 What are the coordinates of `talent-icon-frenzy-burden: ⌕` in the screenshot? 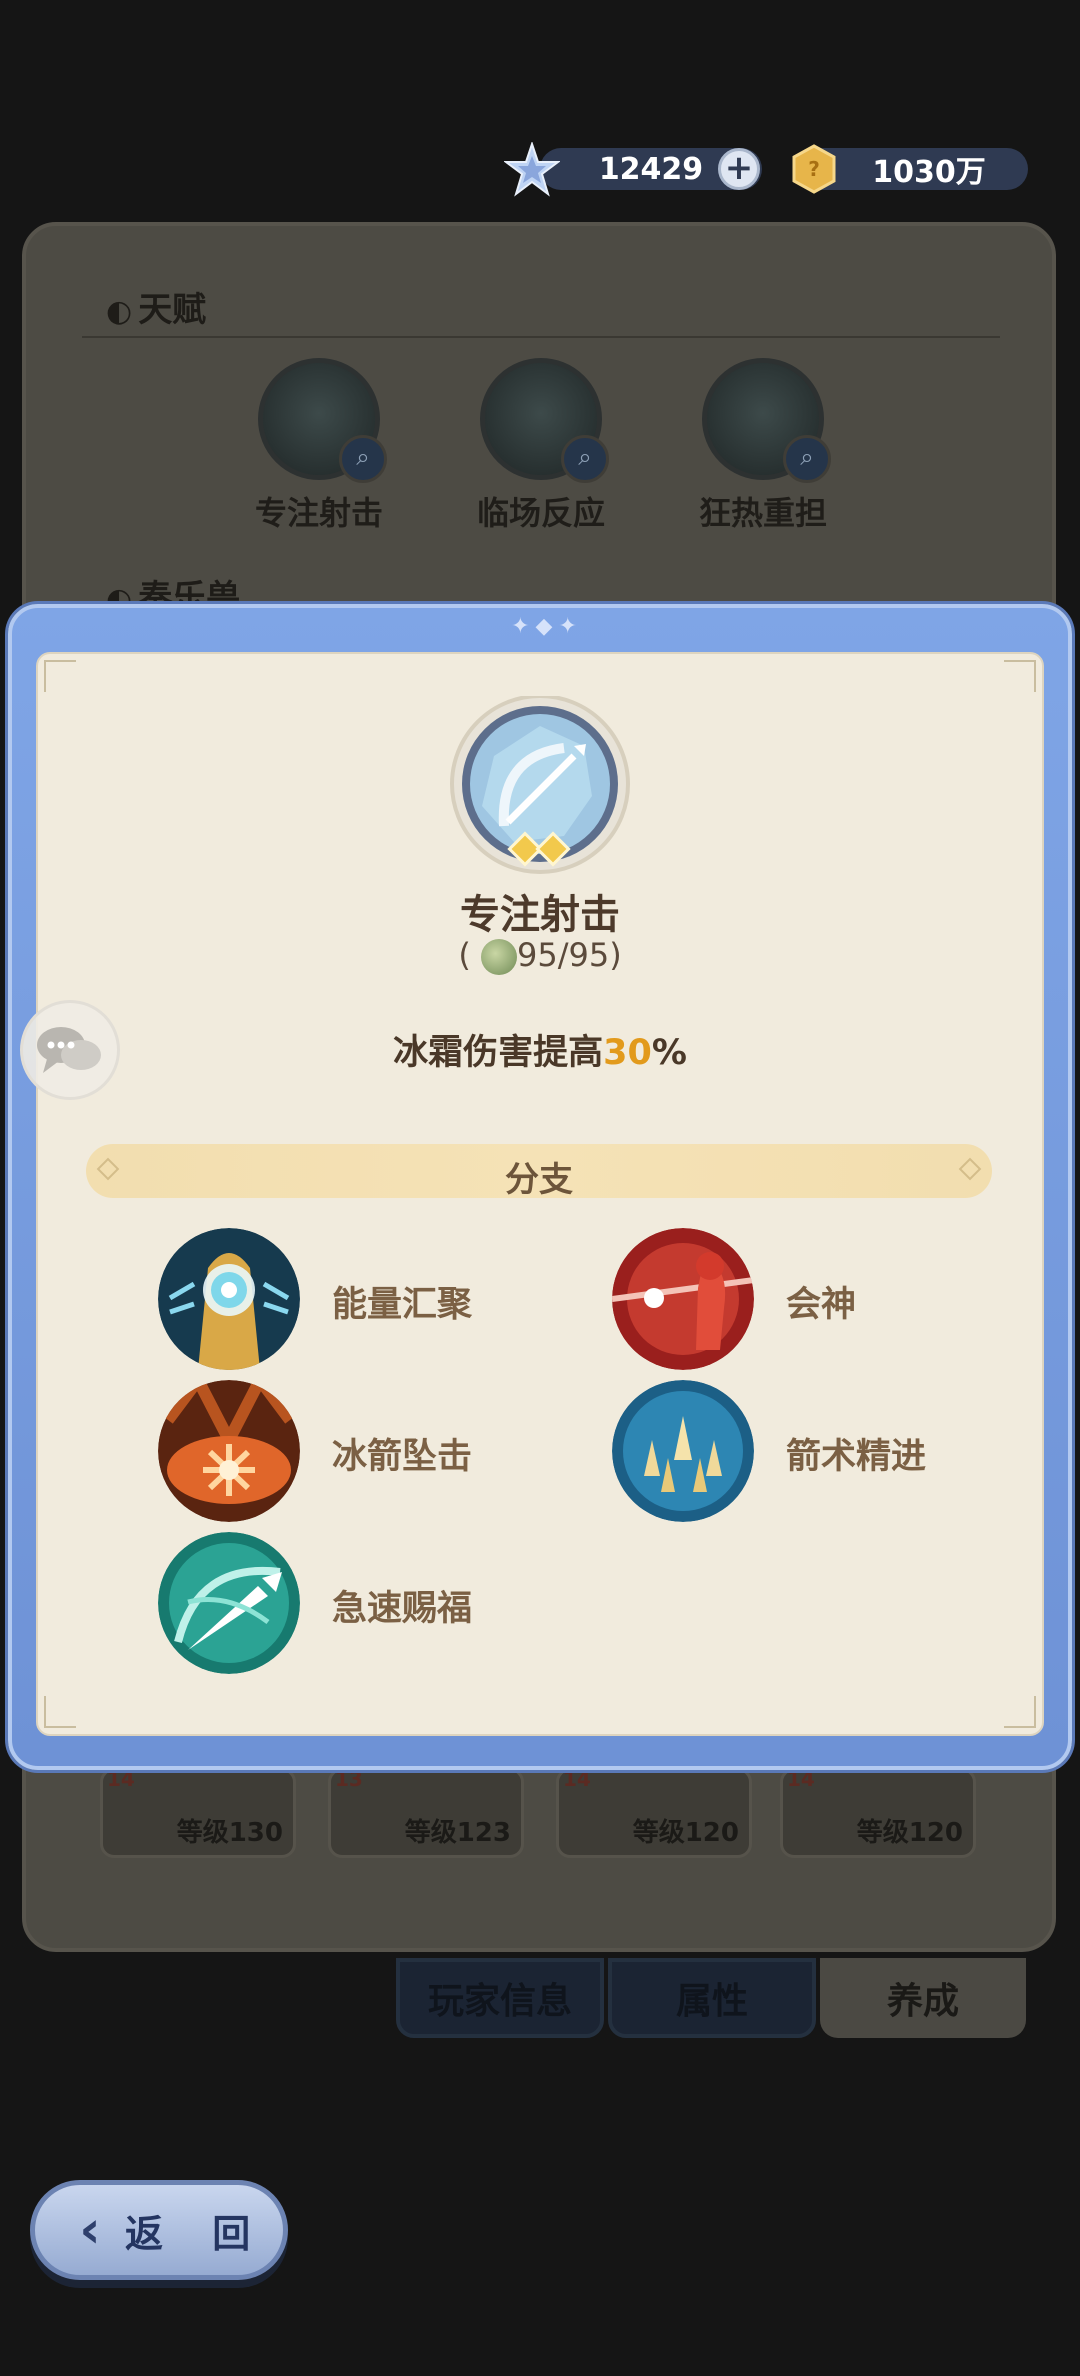 It's located at (766, 420).